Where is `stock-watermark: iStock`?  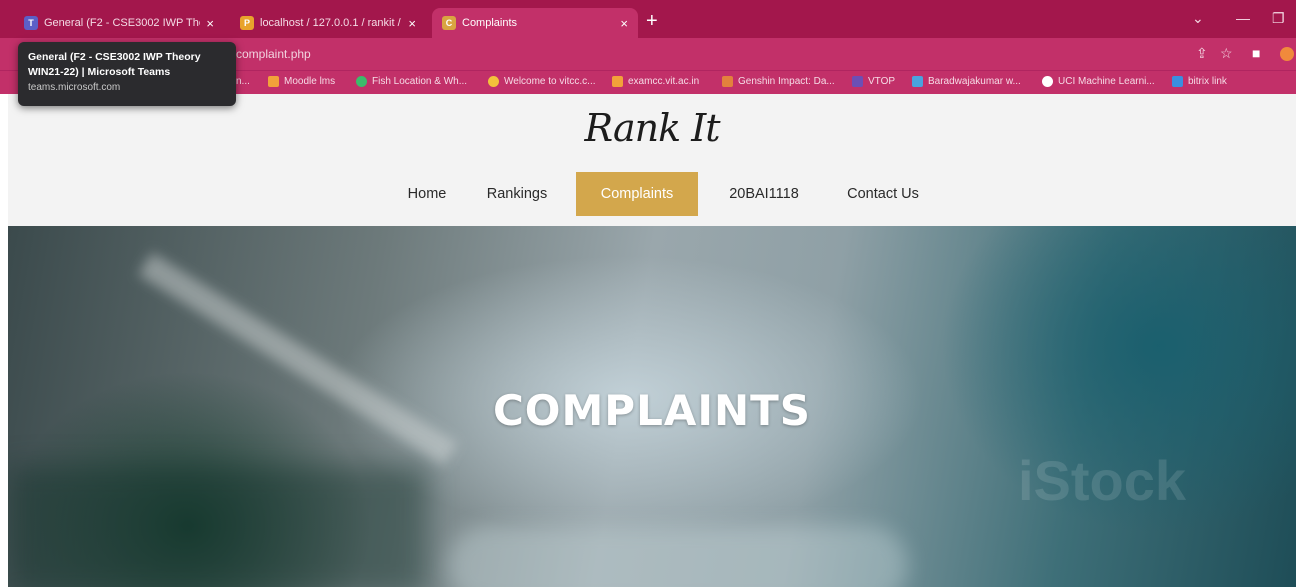
stock-watermark: iStock is located at coordinates (1102, 480).